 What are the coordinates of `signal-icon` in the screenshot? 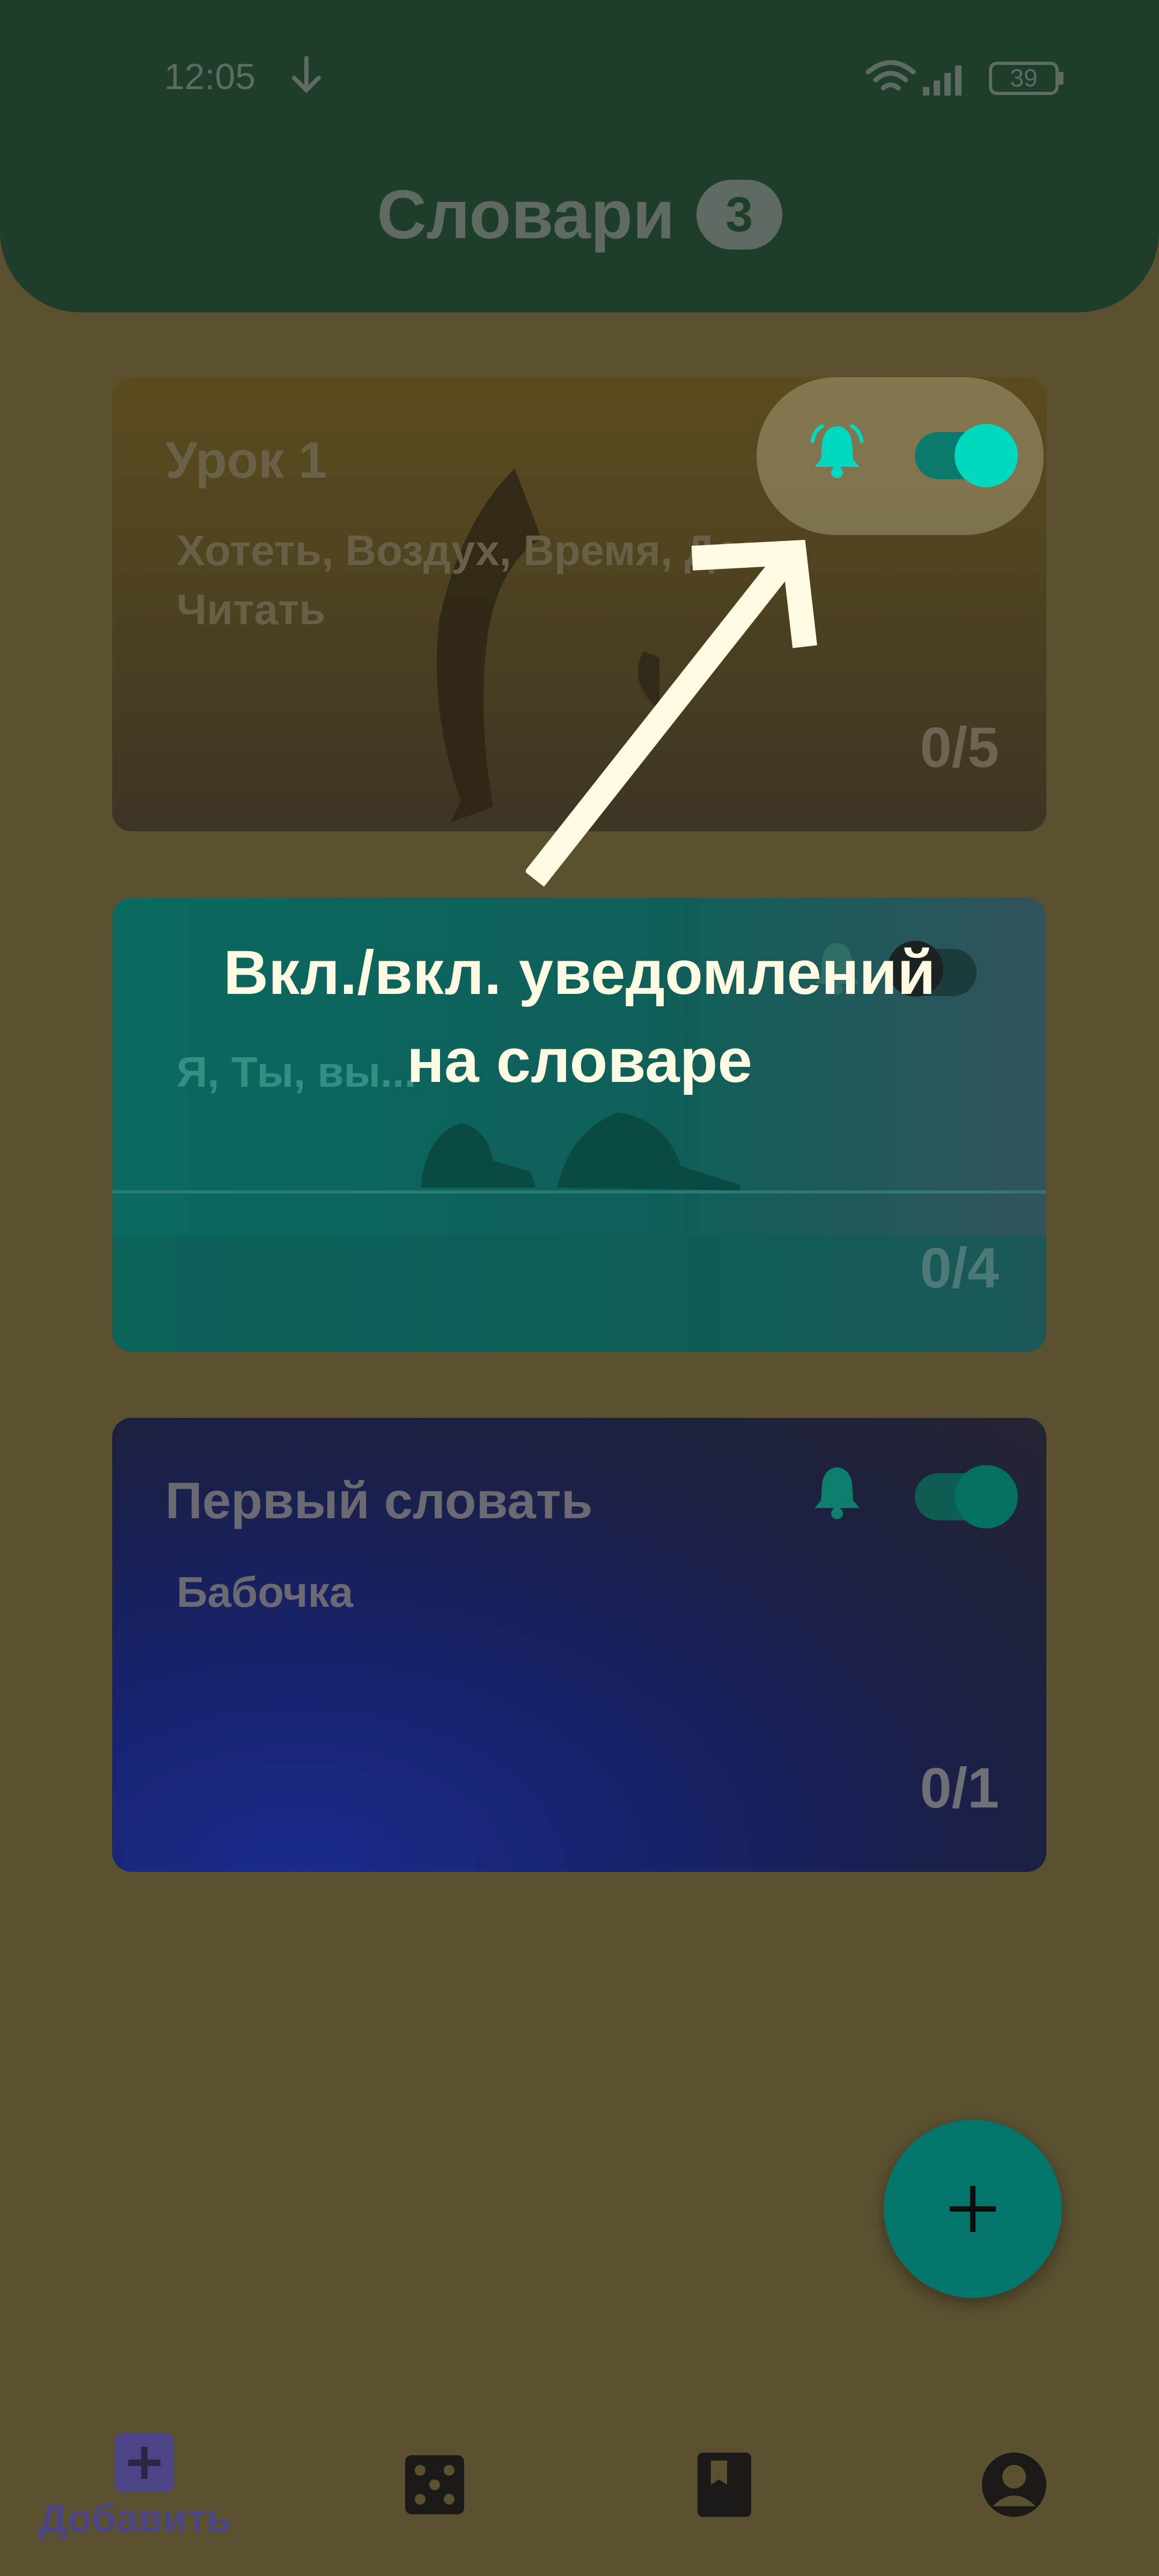 It's located at (942, 80).